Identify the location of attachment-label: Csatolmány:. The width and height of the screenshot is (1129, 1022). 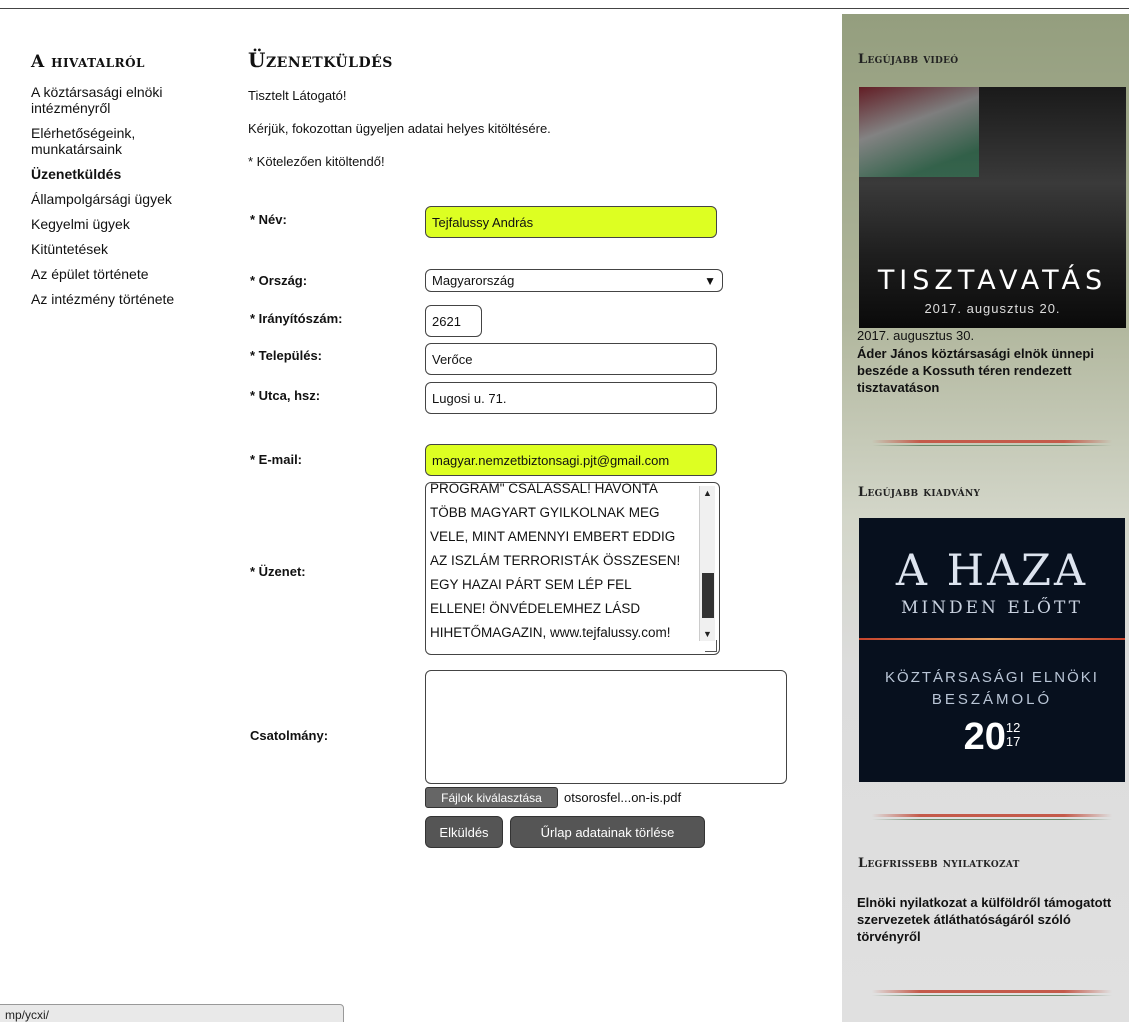
(289, 735).